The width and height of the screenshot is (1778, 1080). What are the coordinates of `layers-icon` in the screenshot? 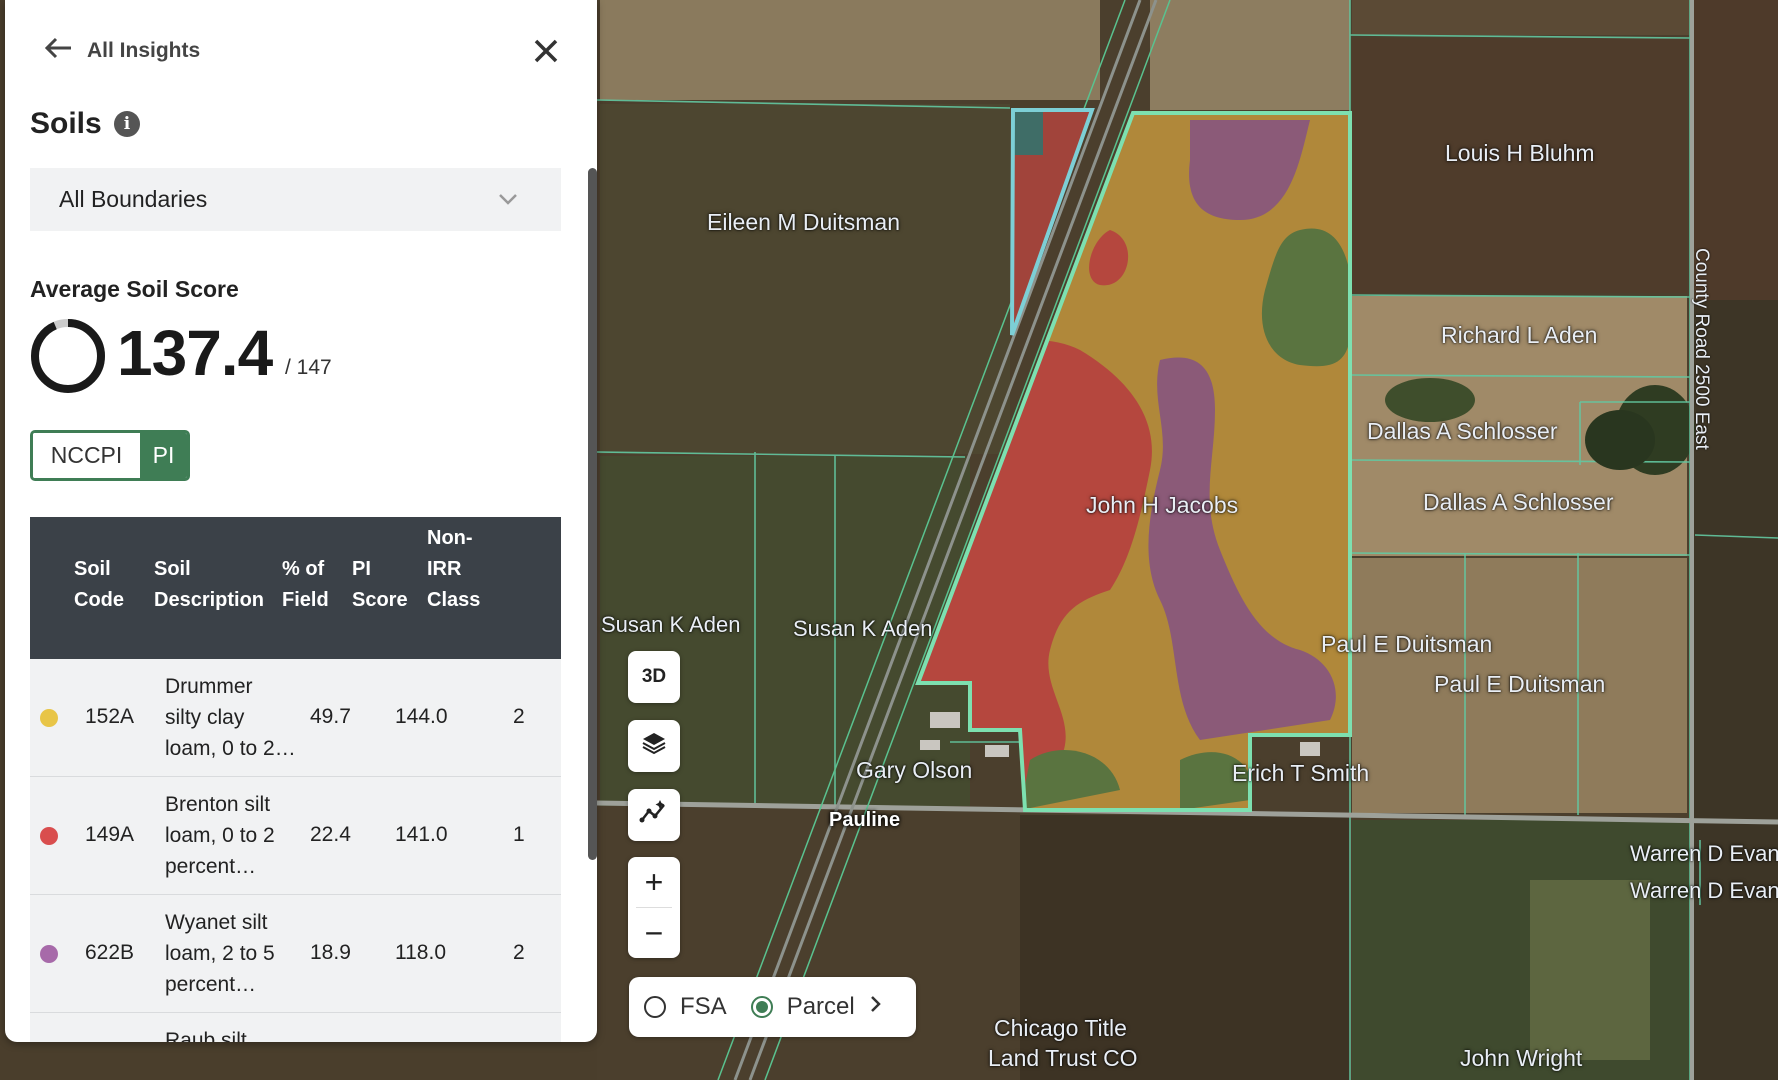 It's located at (654, 746).